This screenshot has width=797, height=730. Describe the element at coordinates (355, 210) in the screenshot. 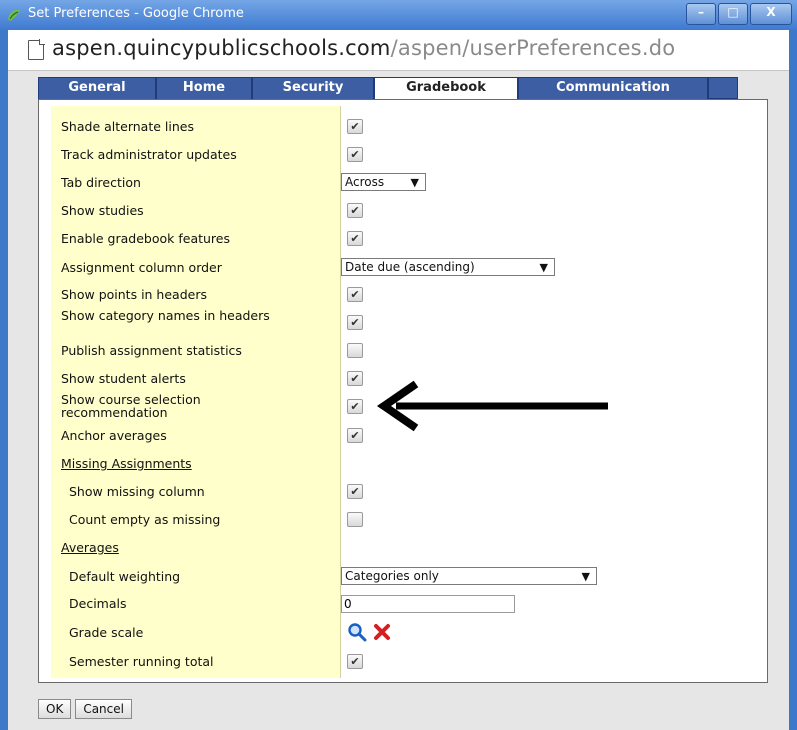

I see `checkbox-show-studies: ✔` at that location.